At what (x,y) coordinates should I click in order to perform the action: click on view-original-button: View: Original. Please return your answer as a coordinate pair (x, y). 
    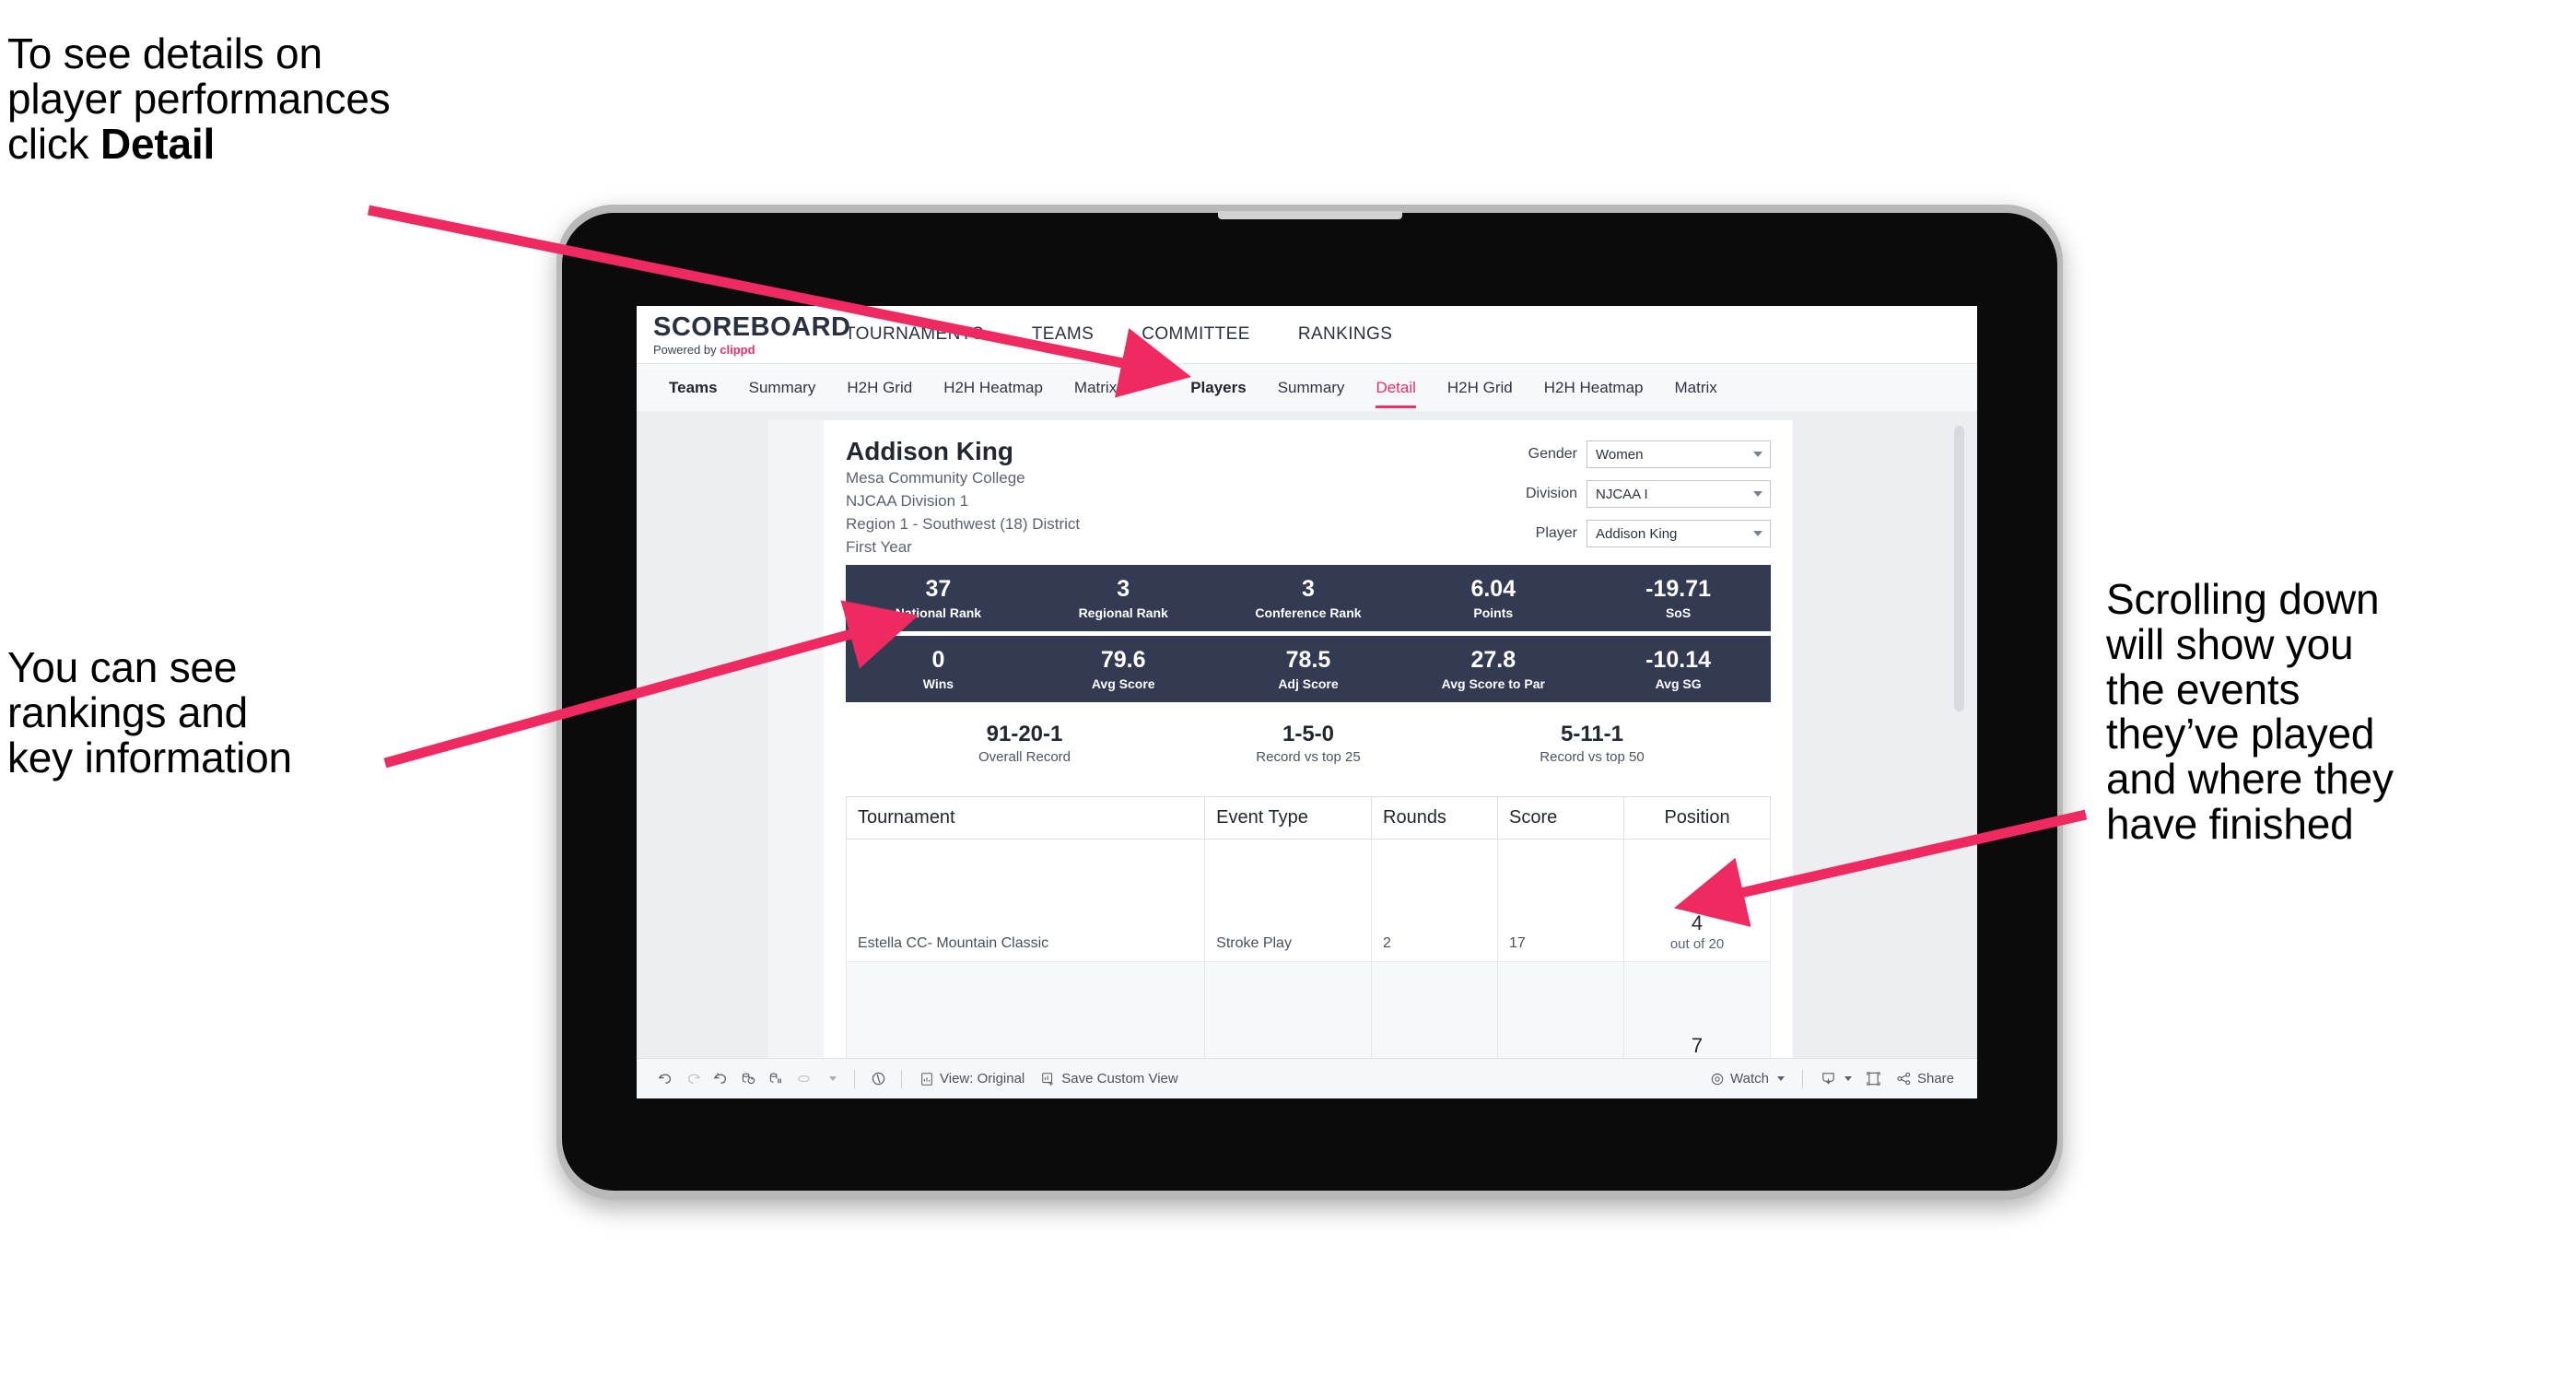
    Looking at the image, I should click on (972, 1078).